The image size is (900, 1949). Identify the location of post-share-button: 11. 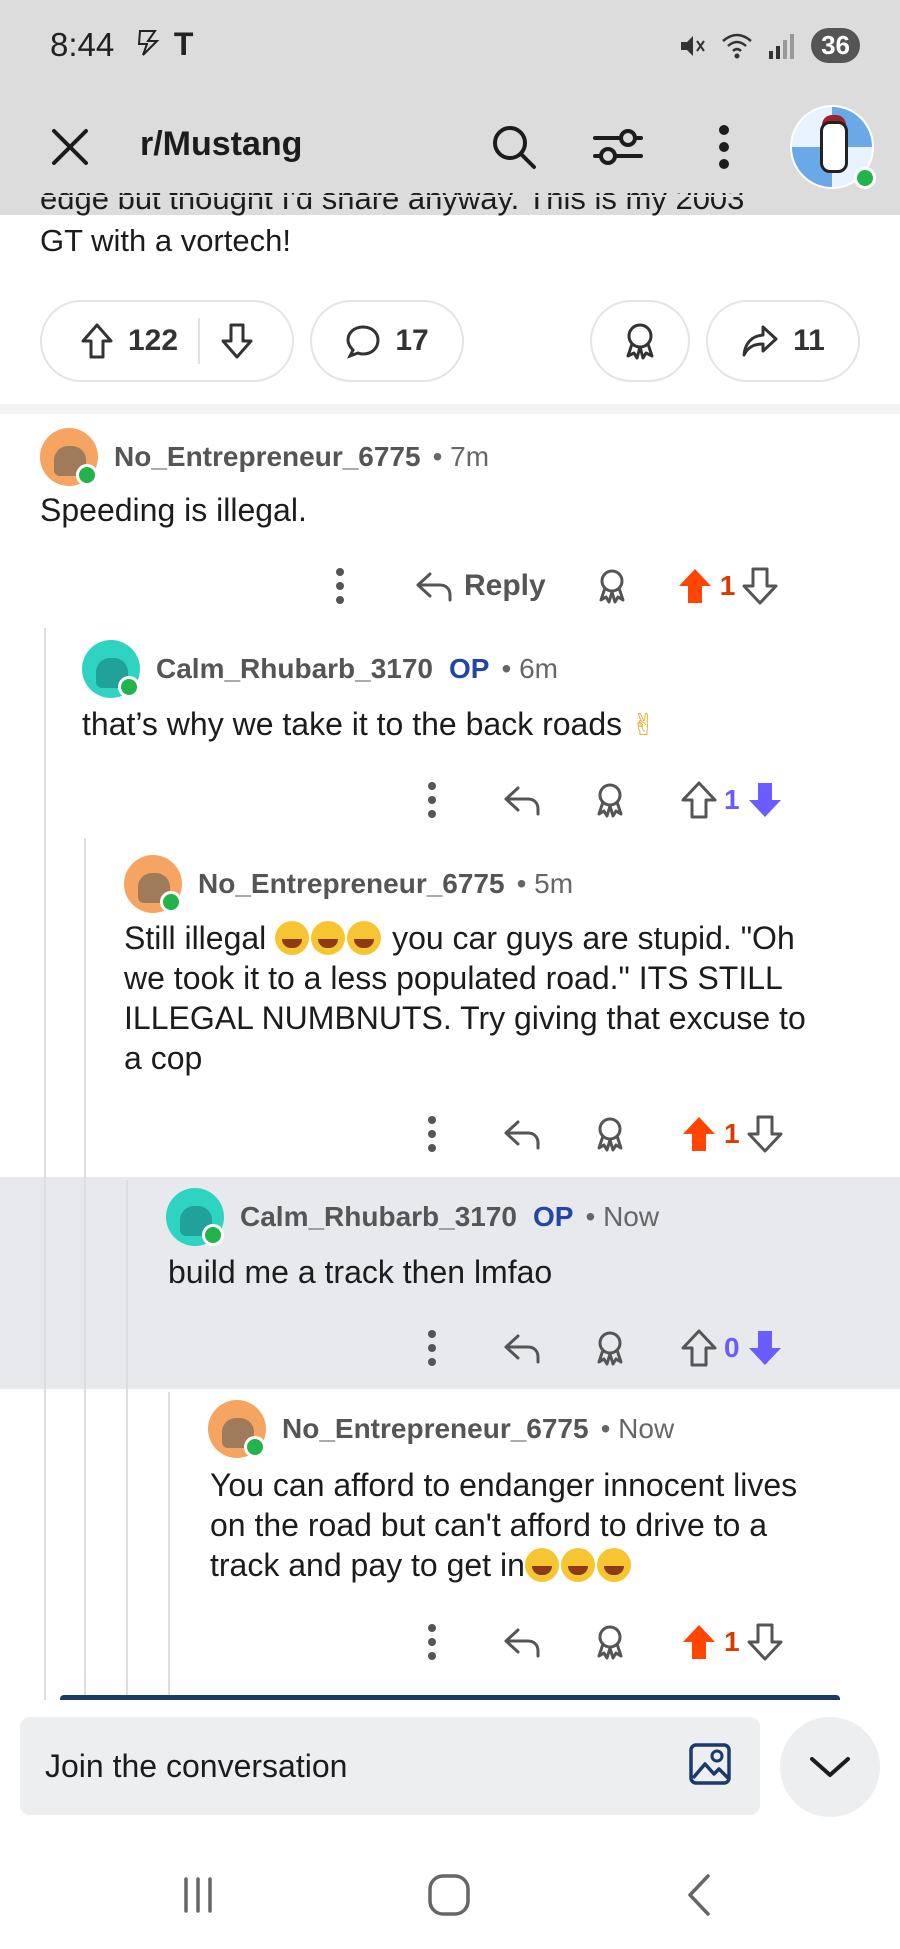
(783, 341).